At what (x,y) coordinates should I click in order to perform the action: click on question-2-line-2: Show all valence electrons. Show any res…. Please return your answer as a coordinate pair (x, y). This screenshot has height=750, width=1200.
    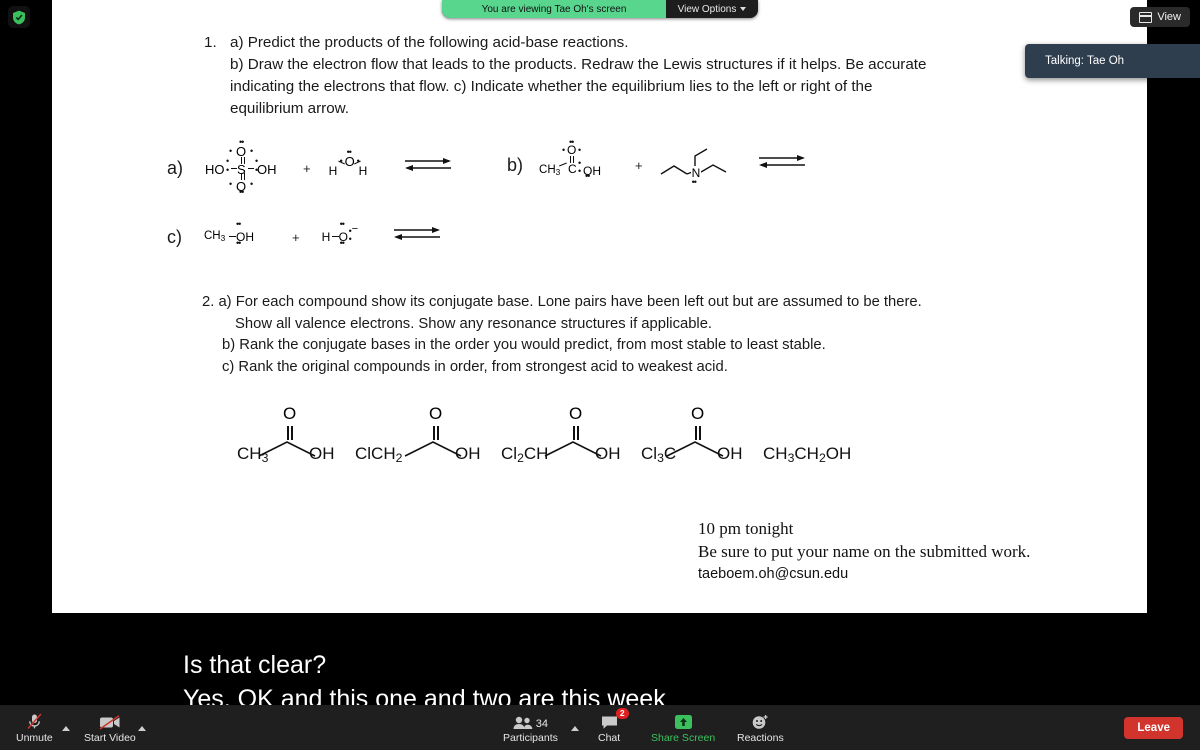
    Looking at the image, I should click on (474, 323).